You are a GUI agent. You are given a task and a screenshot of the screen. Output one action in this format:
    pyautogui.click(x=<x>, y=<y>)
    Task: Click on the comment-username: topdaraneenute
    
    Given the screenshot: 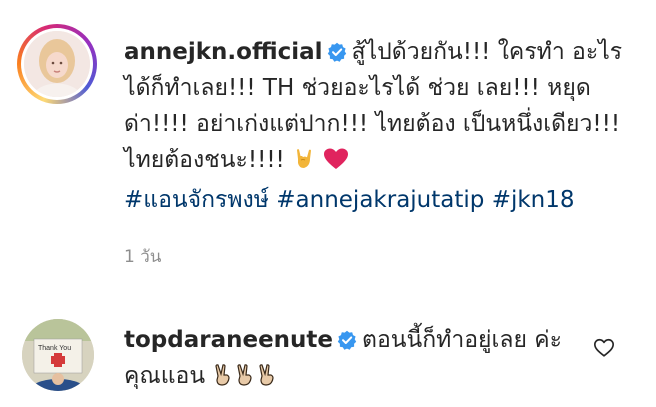 What is the action you would take?
    pyautogui.click(x=228, y=340)
    